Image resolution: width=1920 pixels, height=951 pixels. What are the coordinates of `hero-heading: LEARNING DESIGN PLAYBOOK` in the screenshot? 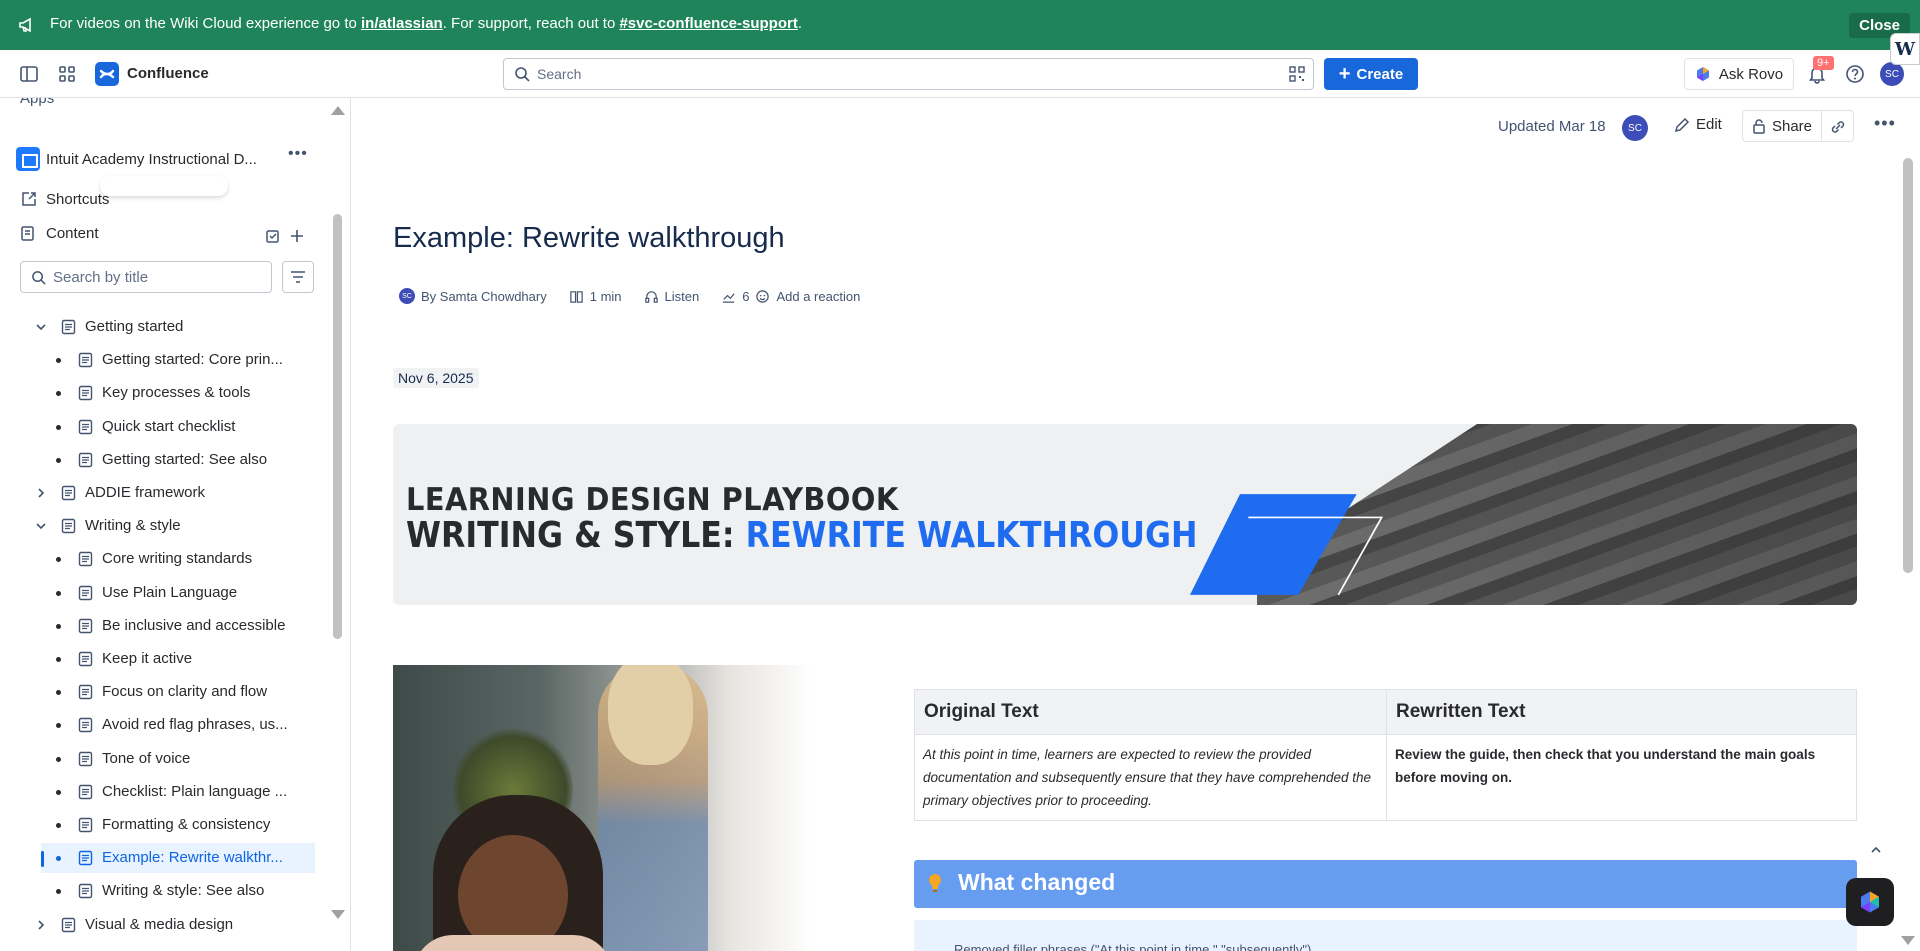 It's located at (652, 500).